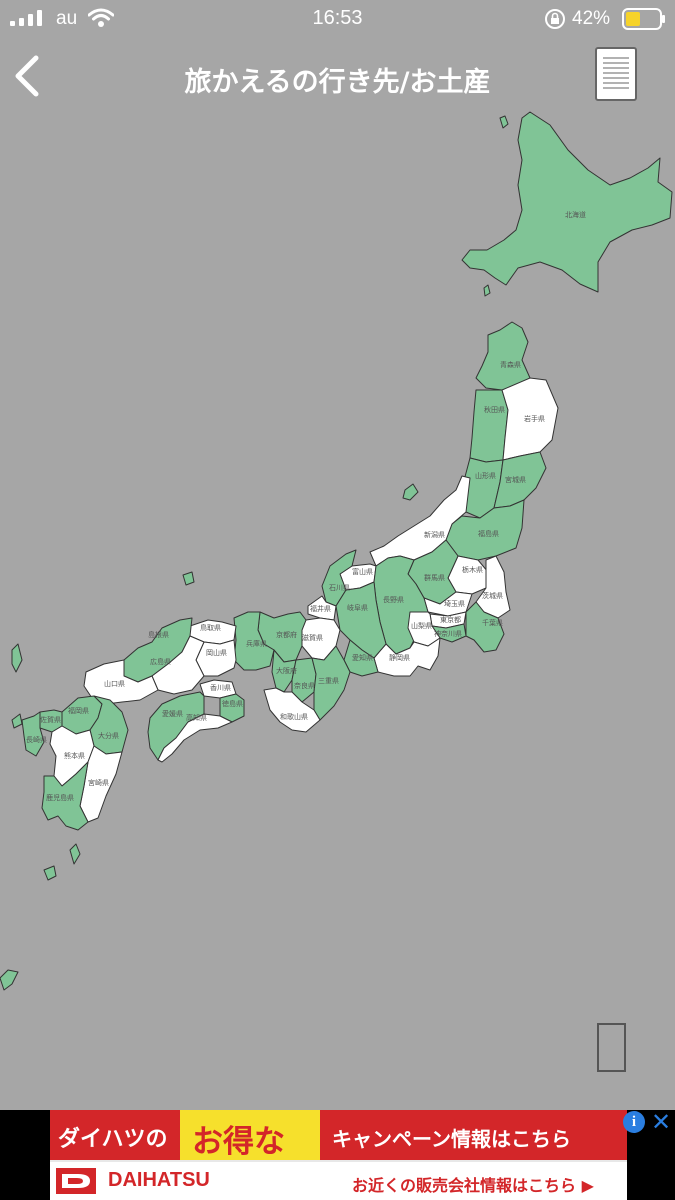  I want to click on label-tokyo: 東京都, so click(450, 619).